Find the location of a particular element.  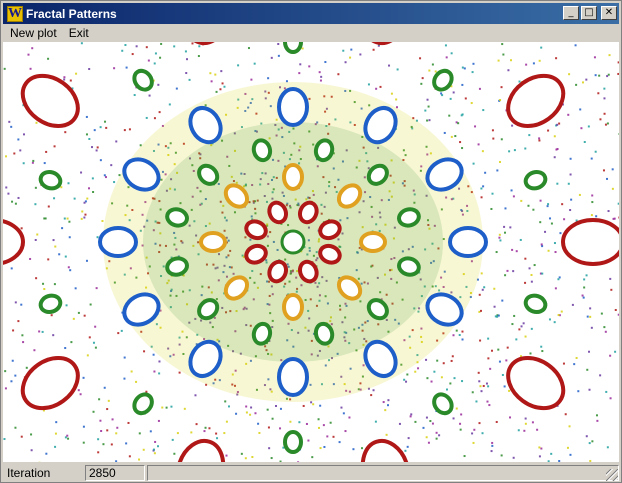

title-bar: W Fractal Patterns _ □ ✕ is located at coordinates (311, 13).